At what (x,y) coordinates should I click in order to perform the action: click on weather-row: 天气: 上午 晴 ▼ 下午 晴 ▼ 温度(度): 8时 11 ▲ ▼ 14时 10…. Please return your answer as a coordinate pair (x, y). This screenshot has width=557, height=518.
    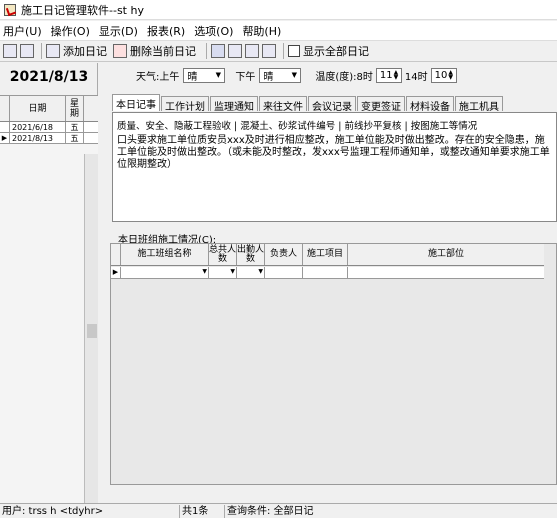
    Looking at the image, I should click on (328, 75).